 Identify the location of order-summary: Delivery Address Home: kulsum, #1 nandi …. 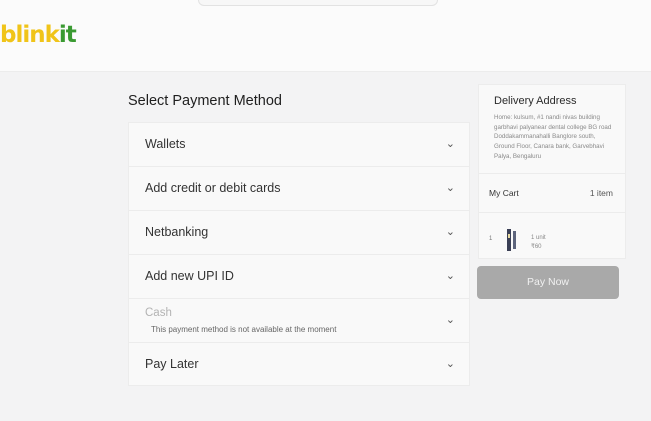
(552, 171).